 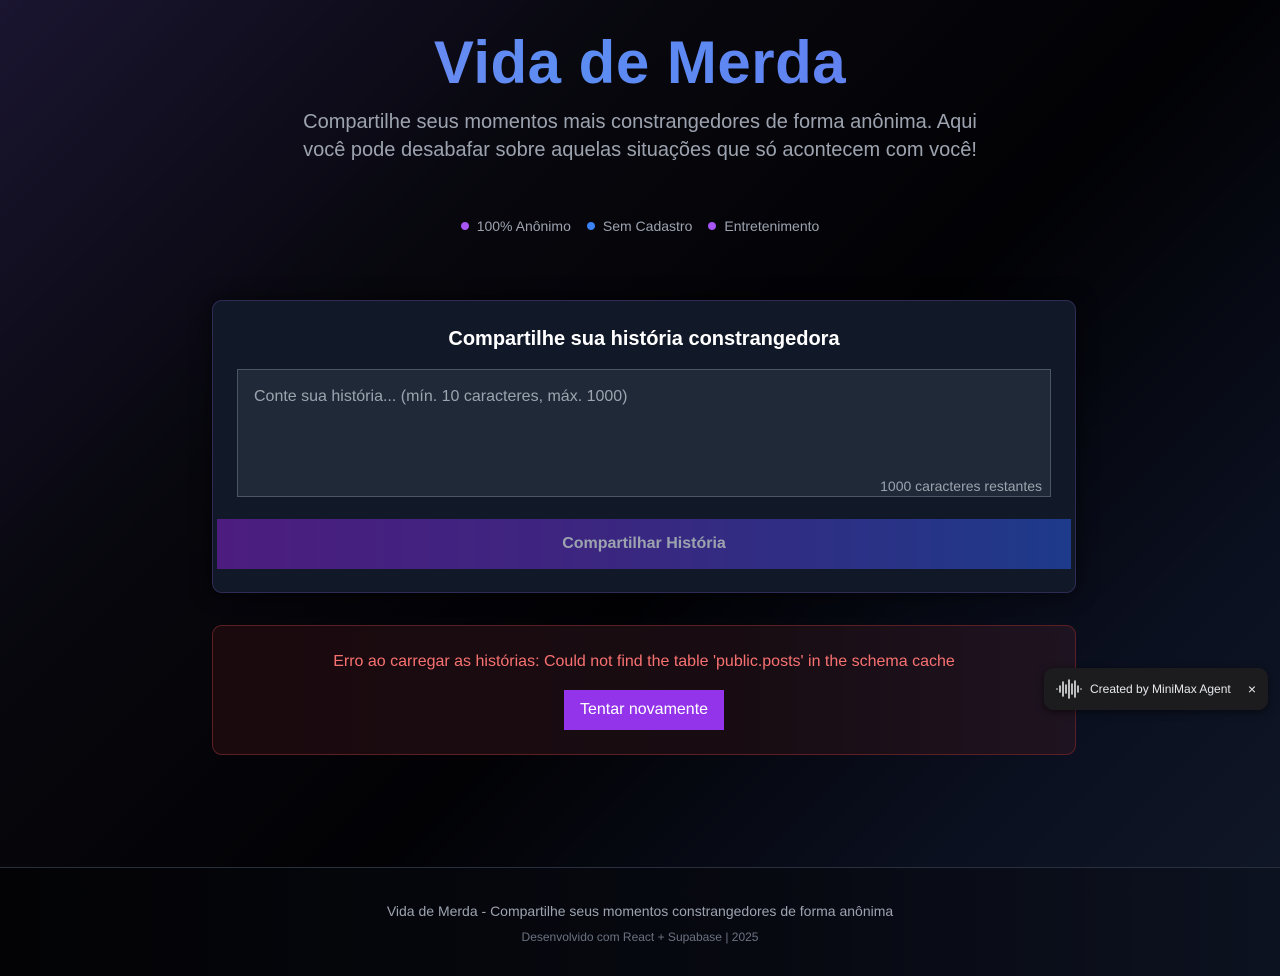 I want to click on feature-item-entertainment: Entretenimento, so click(x=763, y=226).